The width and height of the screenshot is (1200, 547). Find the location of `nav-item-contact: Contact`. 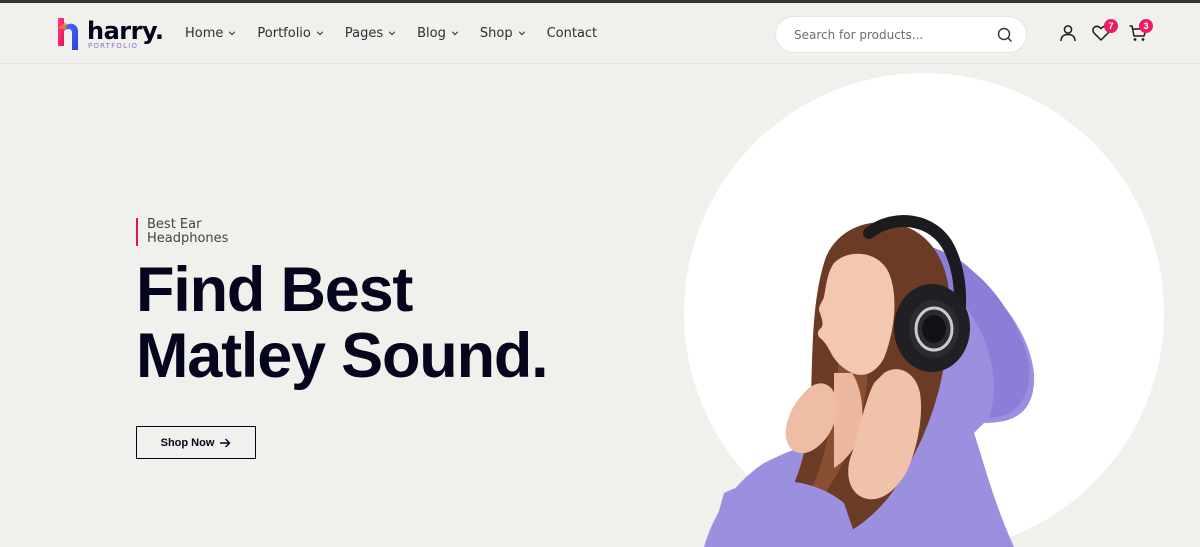

nav-item-contact: Contact is located at coordinates (572, 33).